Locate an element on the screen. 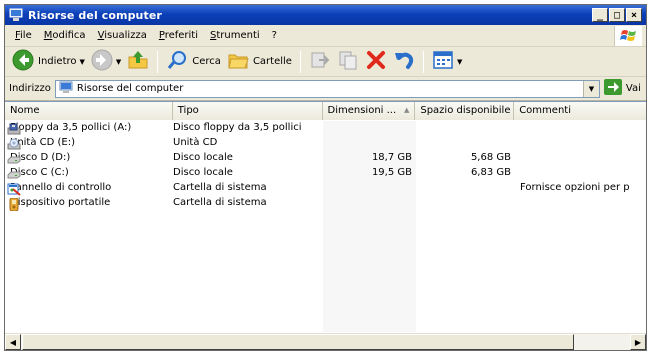  move-to-icon is located at coordinates (320, 61).